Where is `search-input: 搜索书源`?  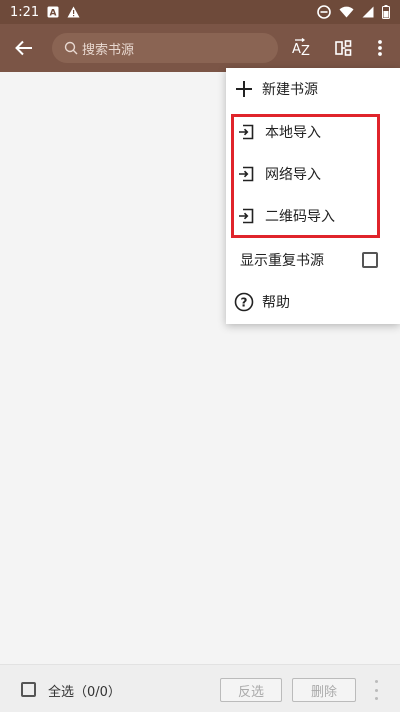 search-input: 搜索书源 is located at coordinates (165, 48).